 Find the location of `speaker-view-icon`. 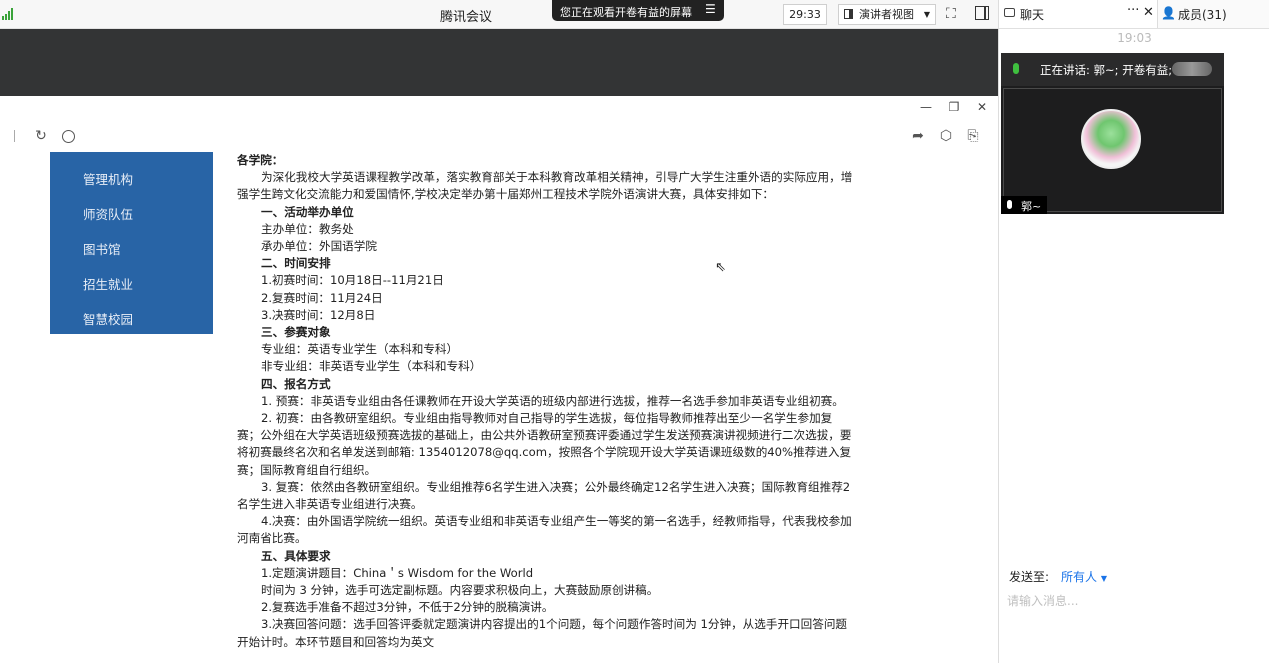

speaker-view-icon is located at coordinates (848, 14).